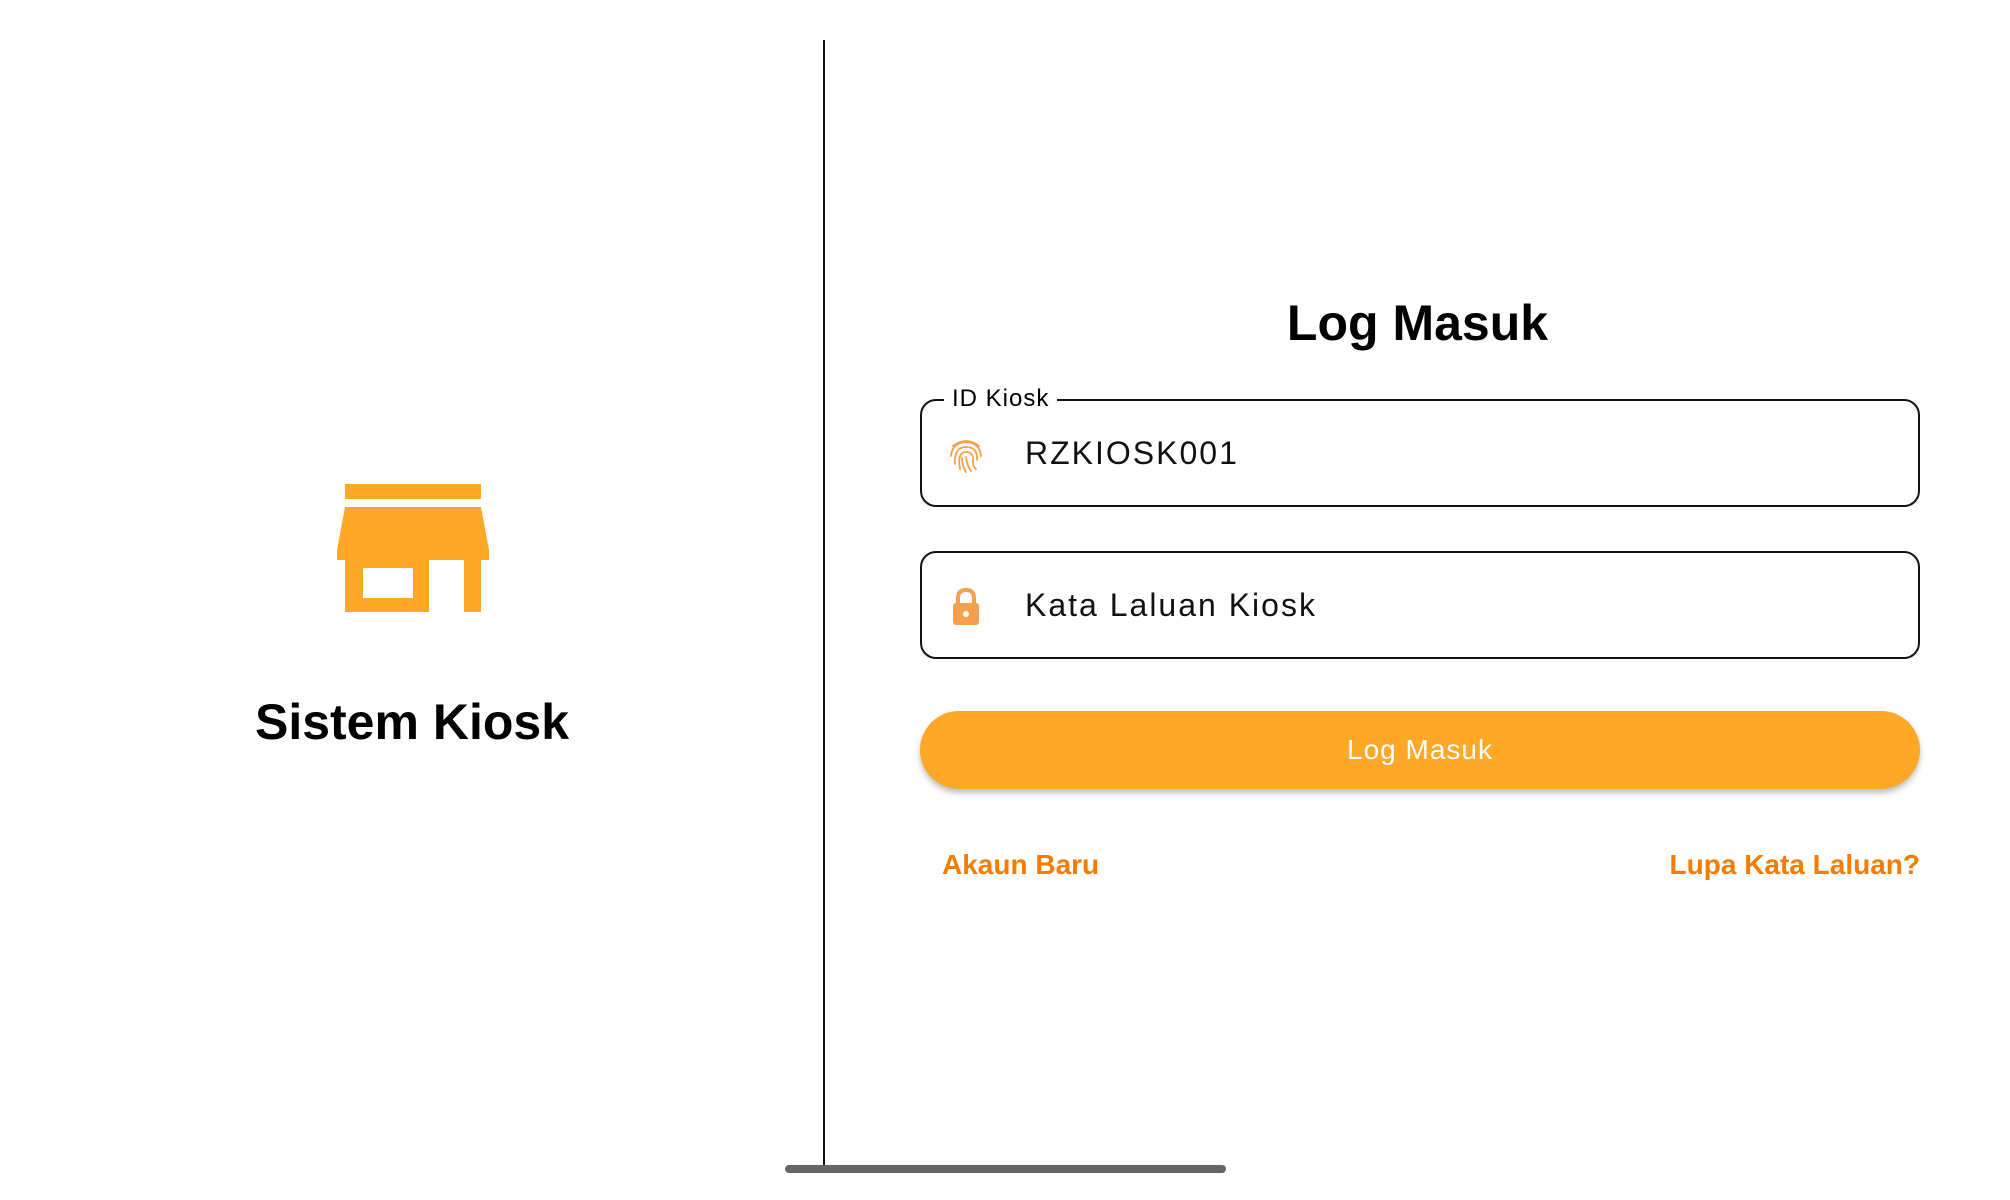  What do you see at coordinates (1020, 865) in the screenshot?
I see `new-account-link: Akaun Baru` at bounding box center [1020, 865].